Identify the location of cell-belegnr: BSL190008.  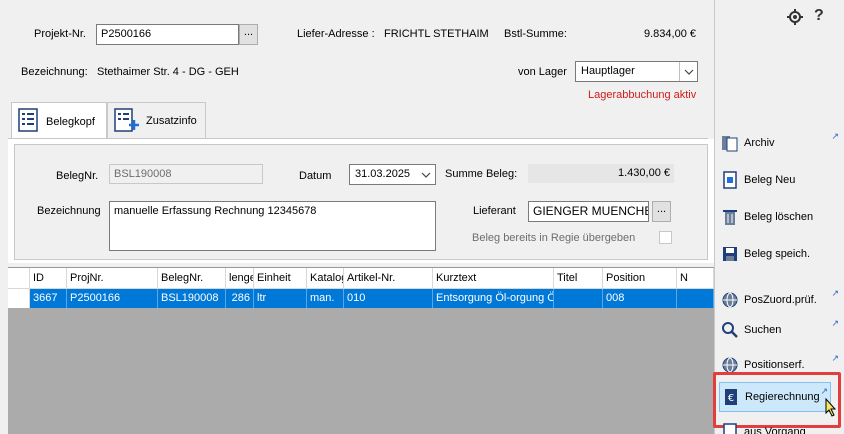
(192, 298).